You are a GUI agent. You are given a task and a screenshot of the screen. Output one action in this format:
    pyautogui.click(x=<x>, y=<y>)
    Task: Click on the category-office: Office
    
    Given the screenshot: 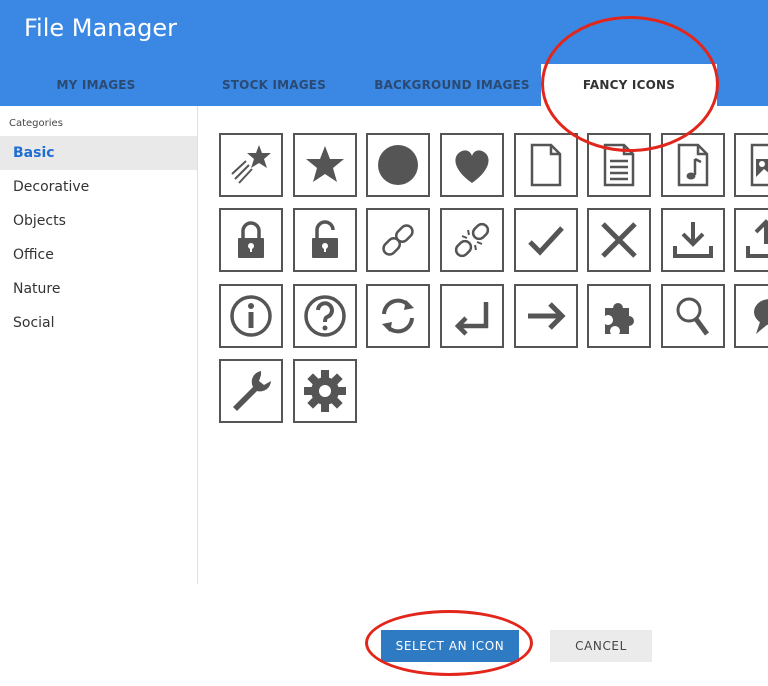 What is the action you would take?
    pyautogui.click(x=98, y=255)
    